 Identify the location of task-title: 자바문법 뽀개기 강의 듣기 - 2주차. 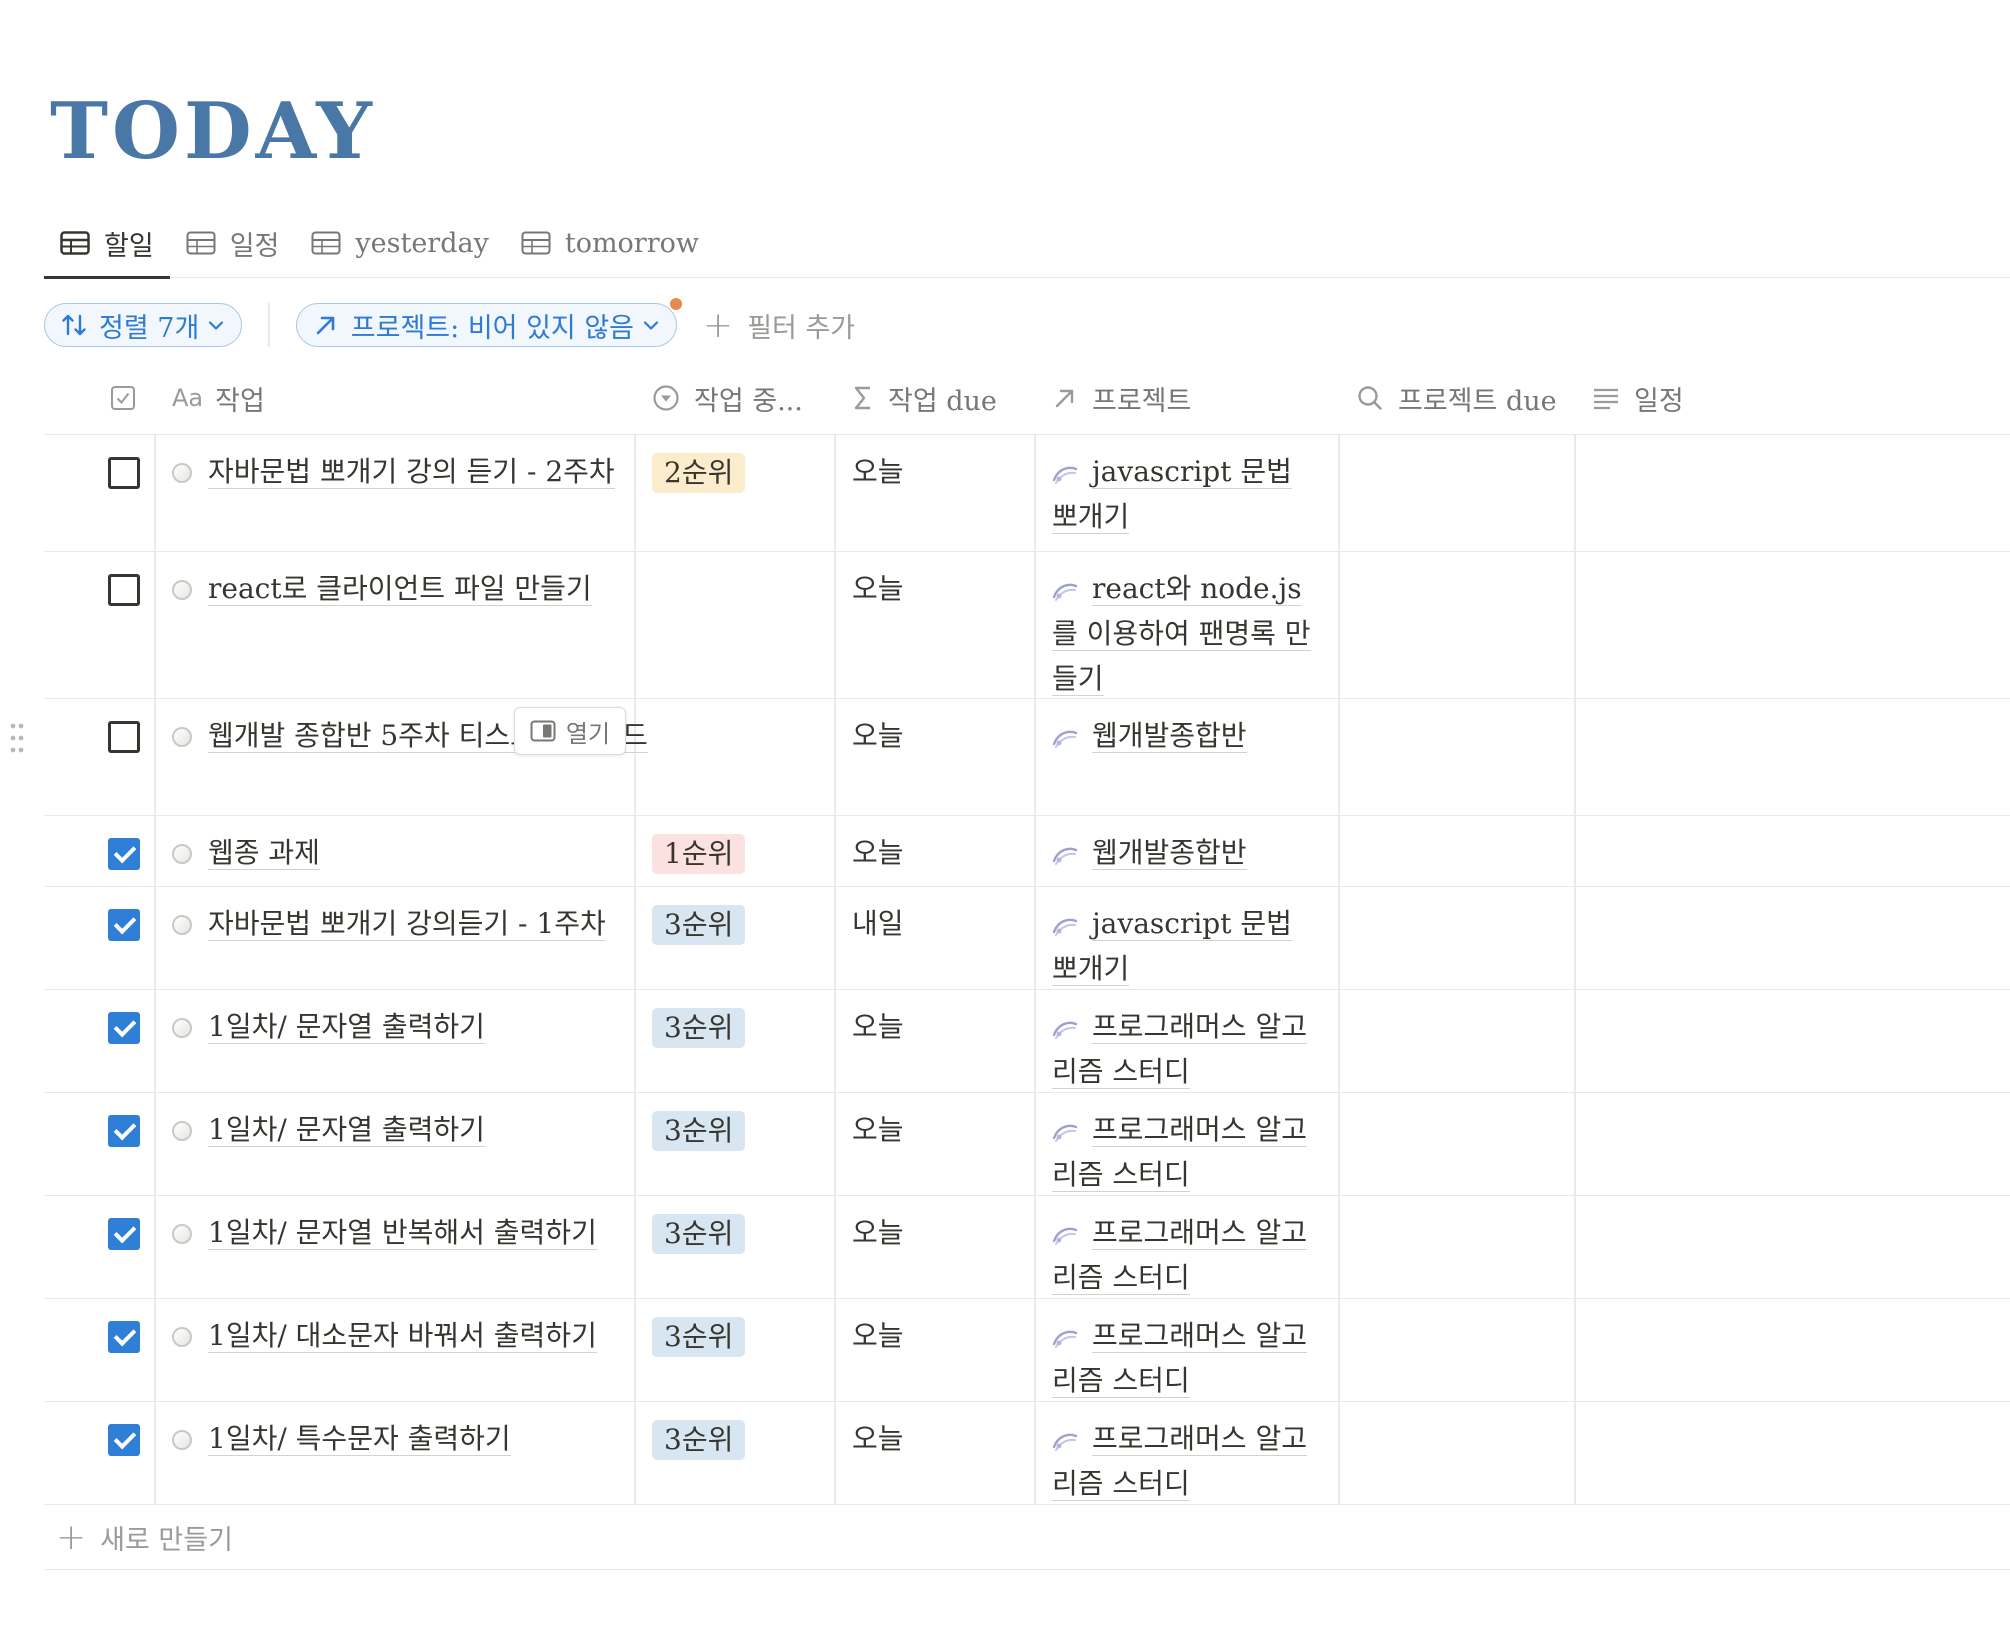
(411, 472).